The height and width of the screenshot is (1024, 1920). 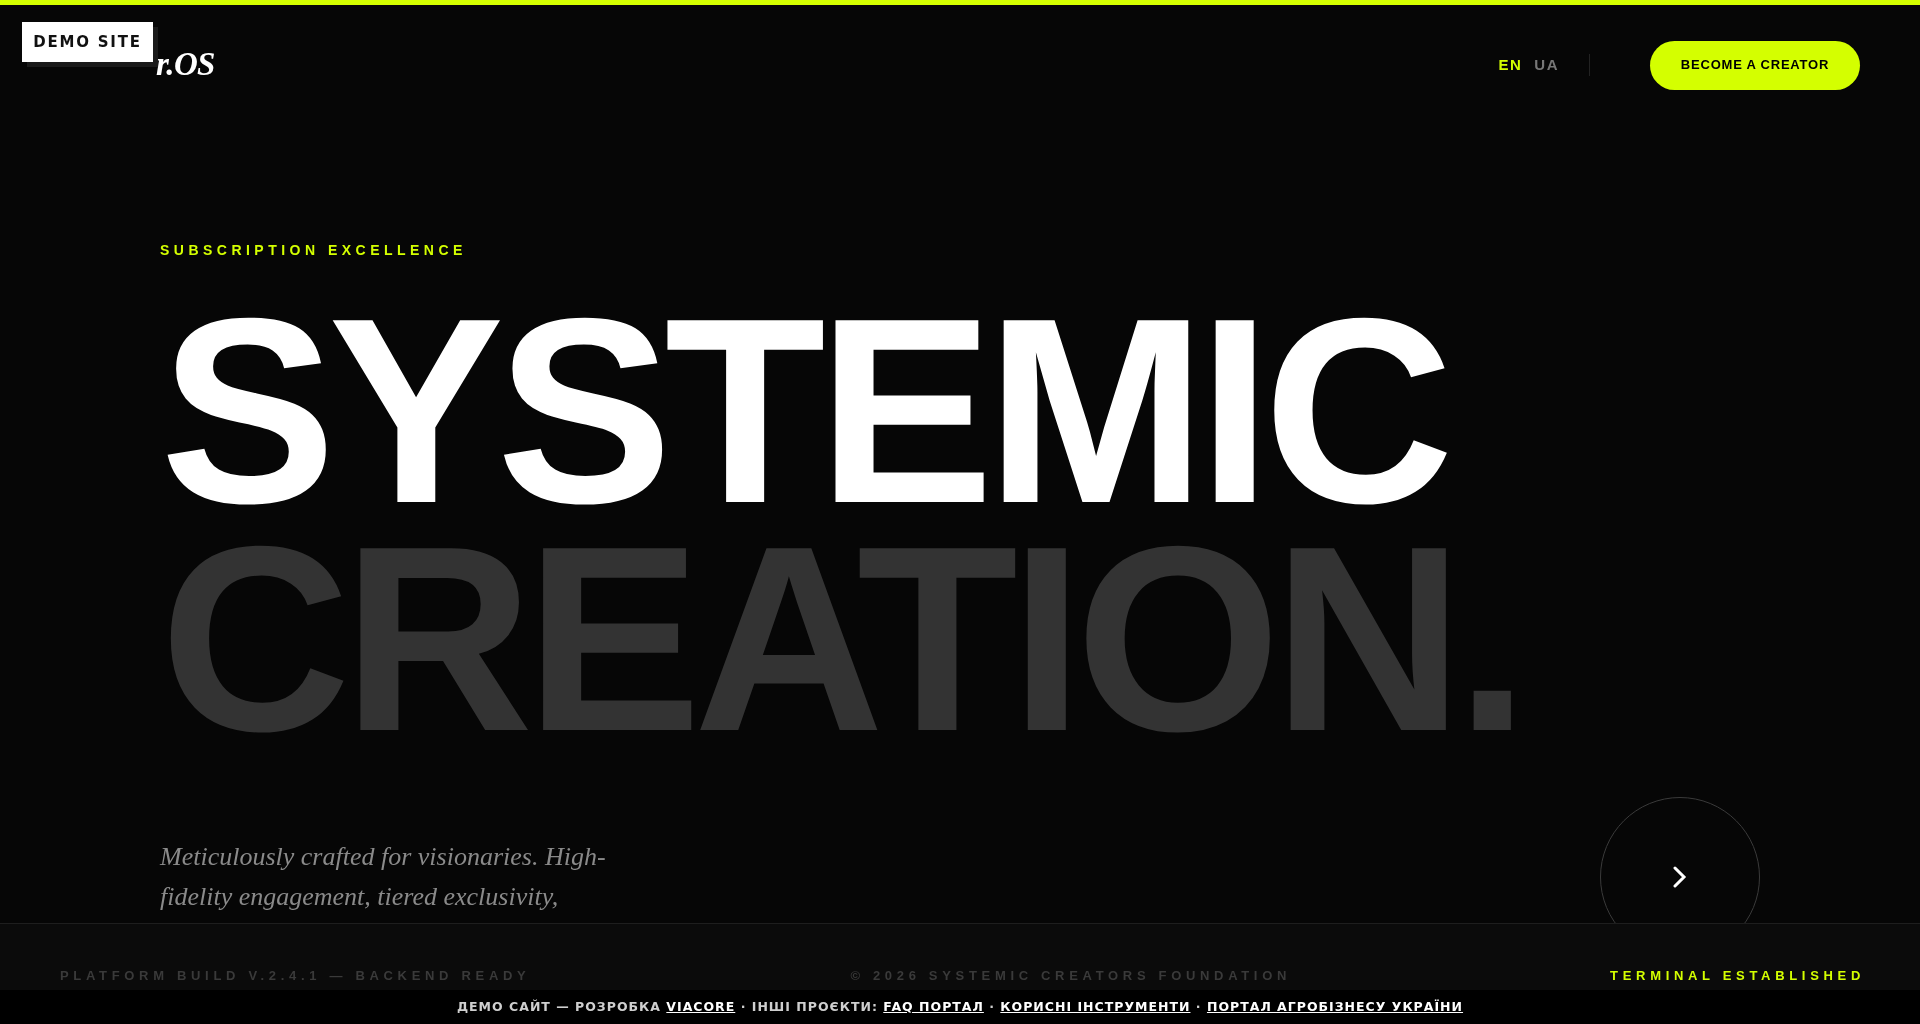 What do you see at coordinates (803, 411) in the screenshot?
I see `headline-text: SYSTEMIC` at bounding box center [803, 411].